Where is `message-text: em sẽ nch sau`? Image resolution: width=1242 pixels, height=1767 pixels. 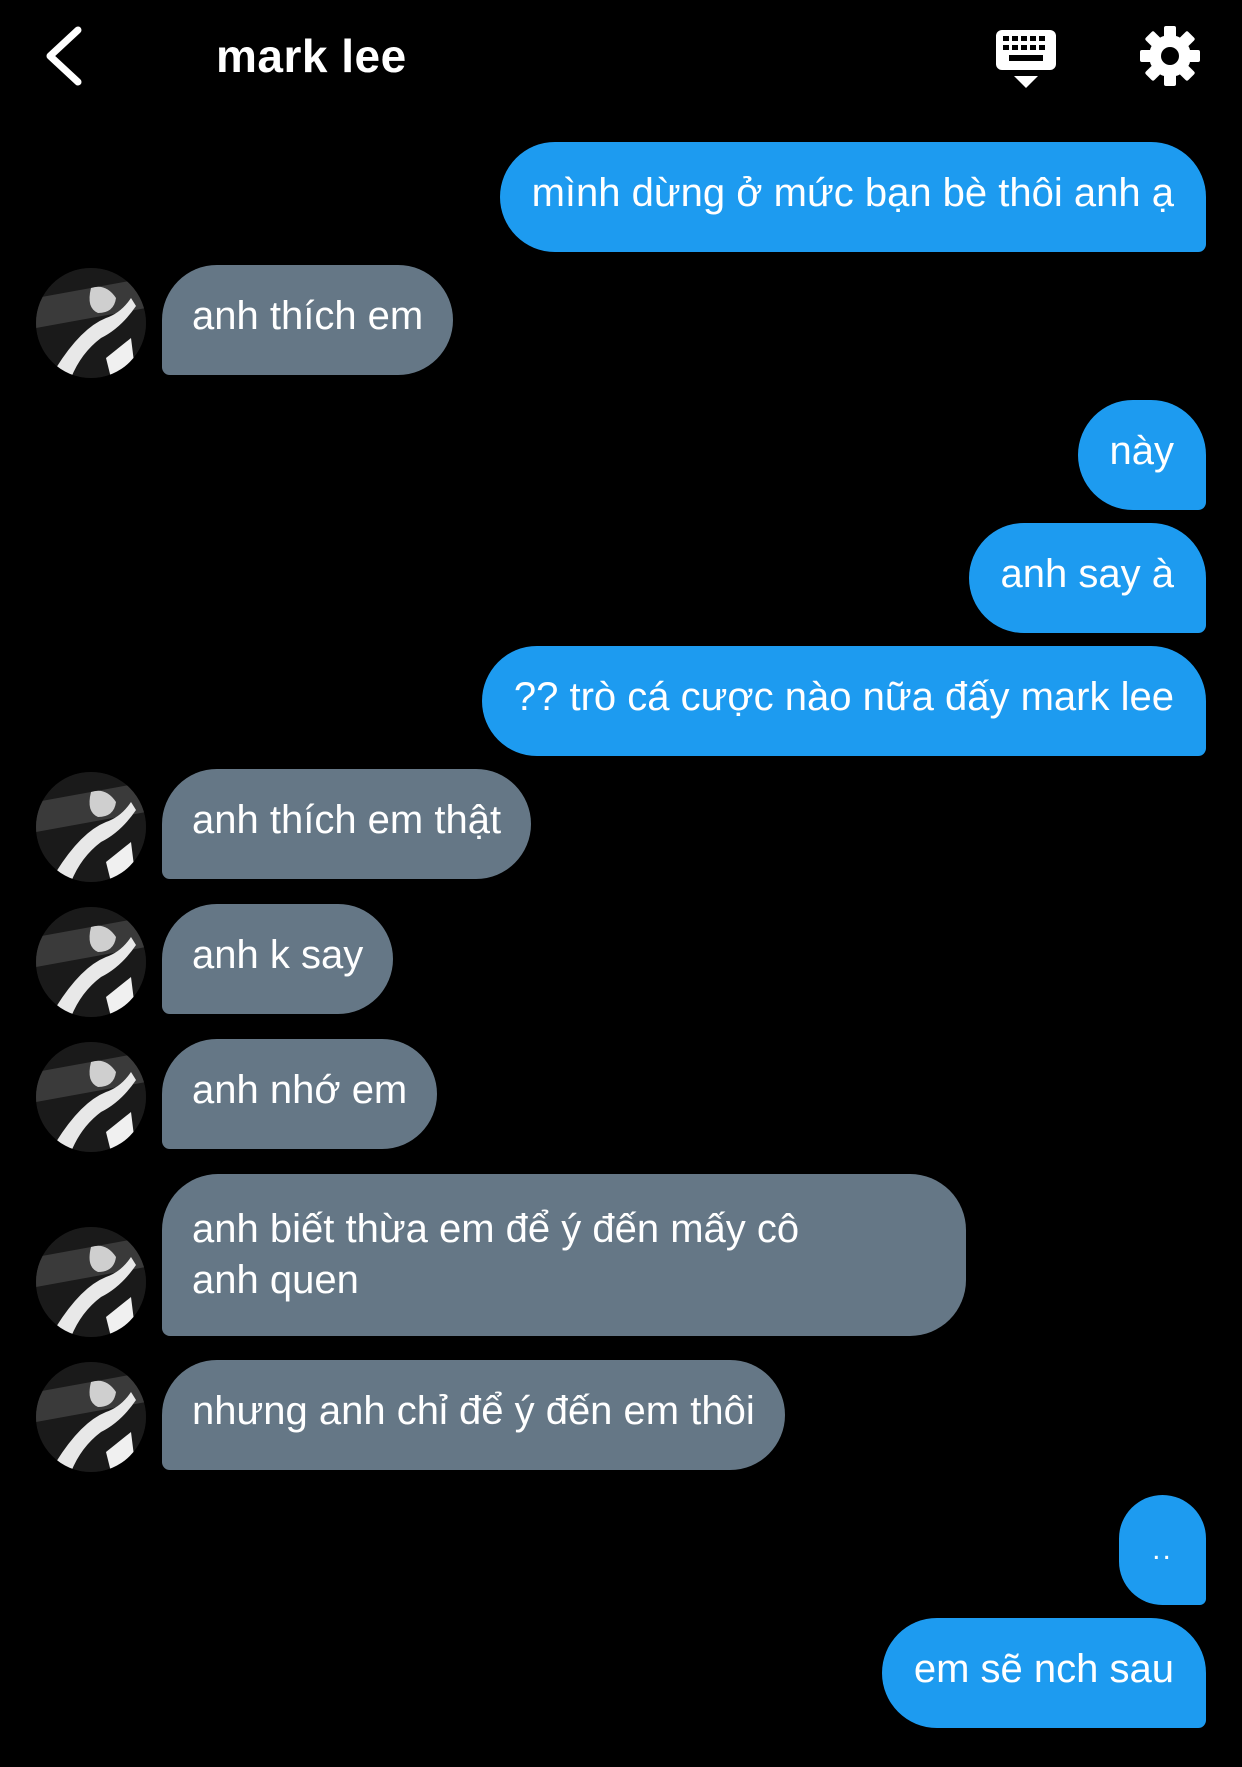 message-text: em sẽ nch sau is located at coordinates (1043, 1669).